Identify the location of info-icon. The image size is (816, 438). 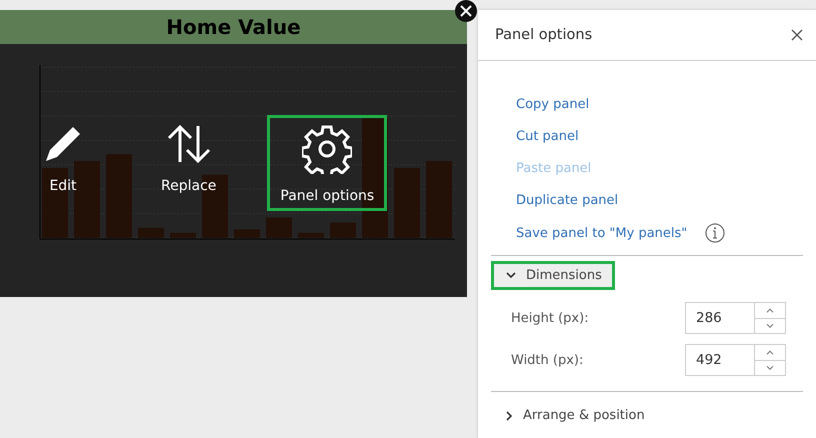
(715, 233).